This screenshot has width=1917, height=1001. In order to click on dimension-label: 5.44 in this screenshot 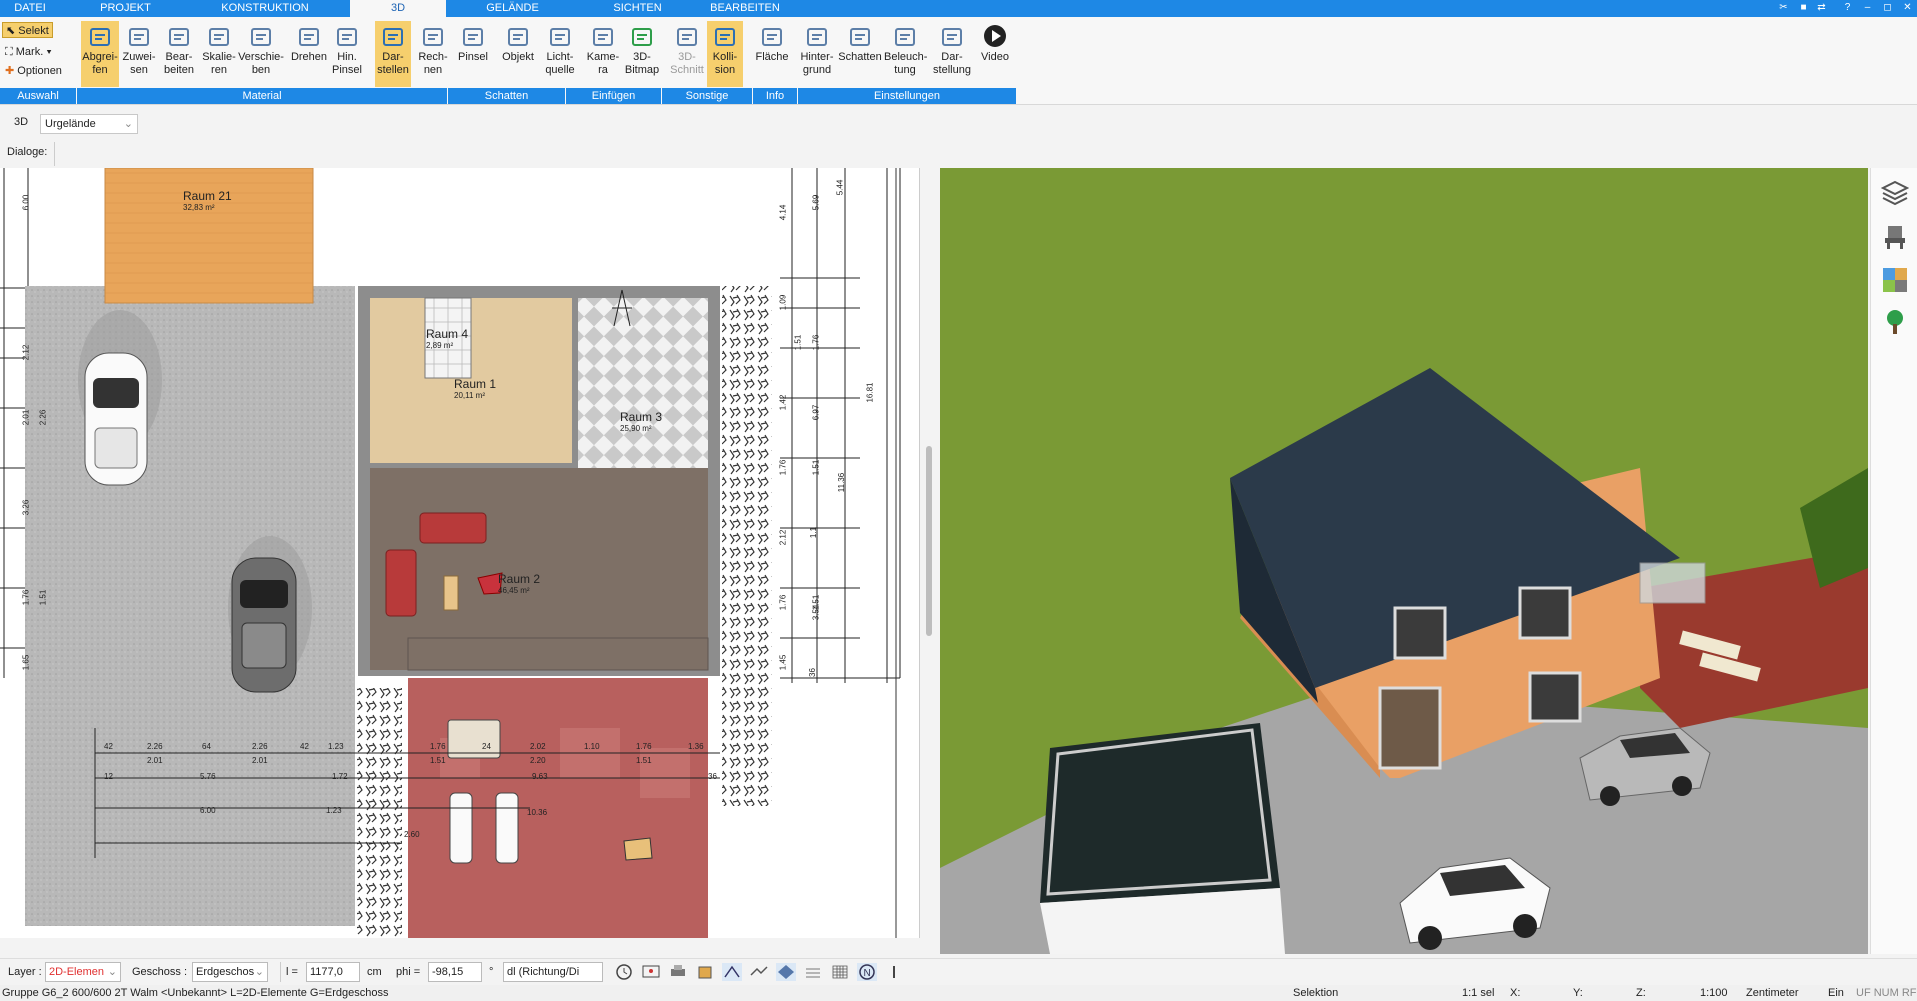, I will do `click(840, 187)`.